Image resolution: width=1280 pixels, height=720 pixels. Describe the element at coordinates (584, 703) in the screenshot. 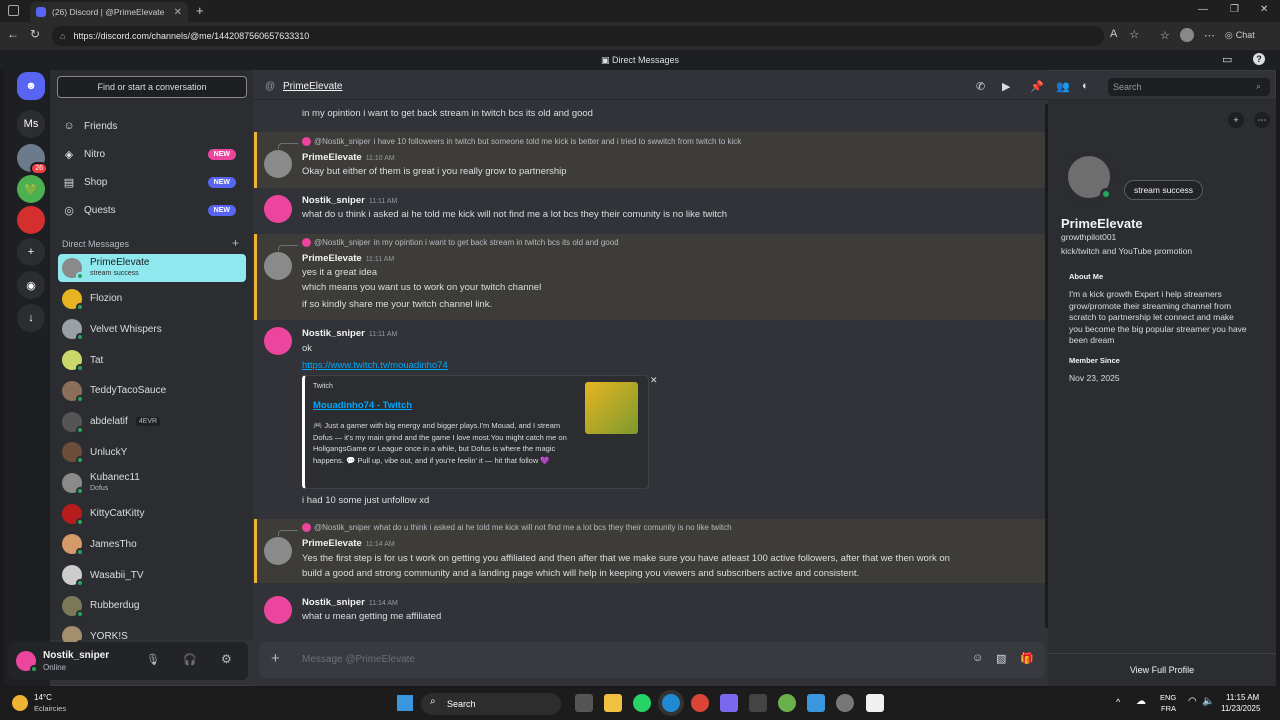

I see `task-view-icon` at that location.